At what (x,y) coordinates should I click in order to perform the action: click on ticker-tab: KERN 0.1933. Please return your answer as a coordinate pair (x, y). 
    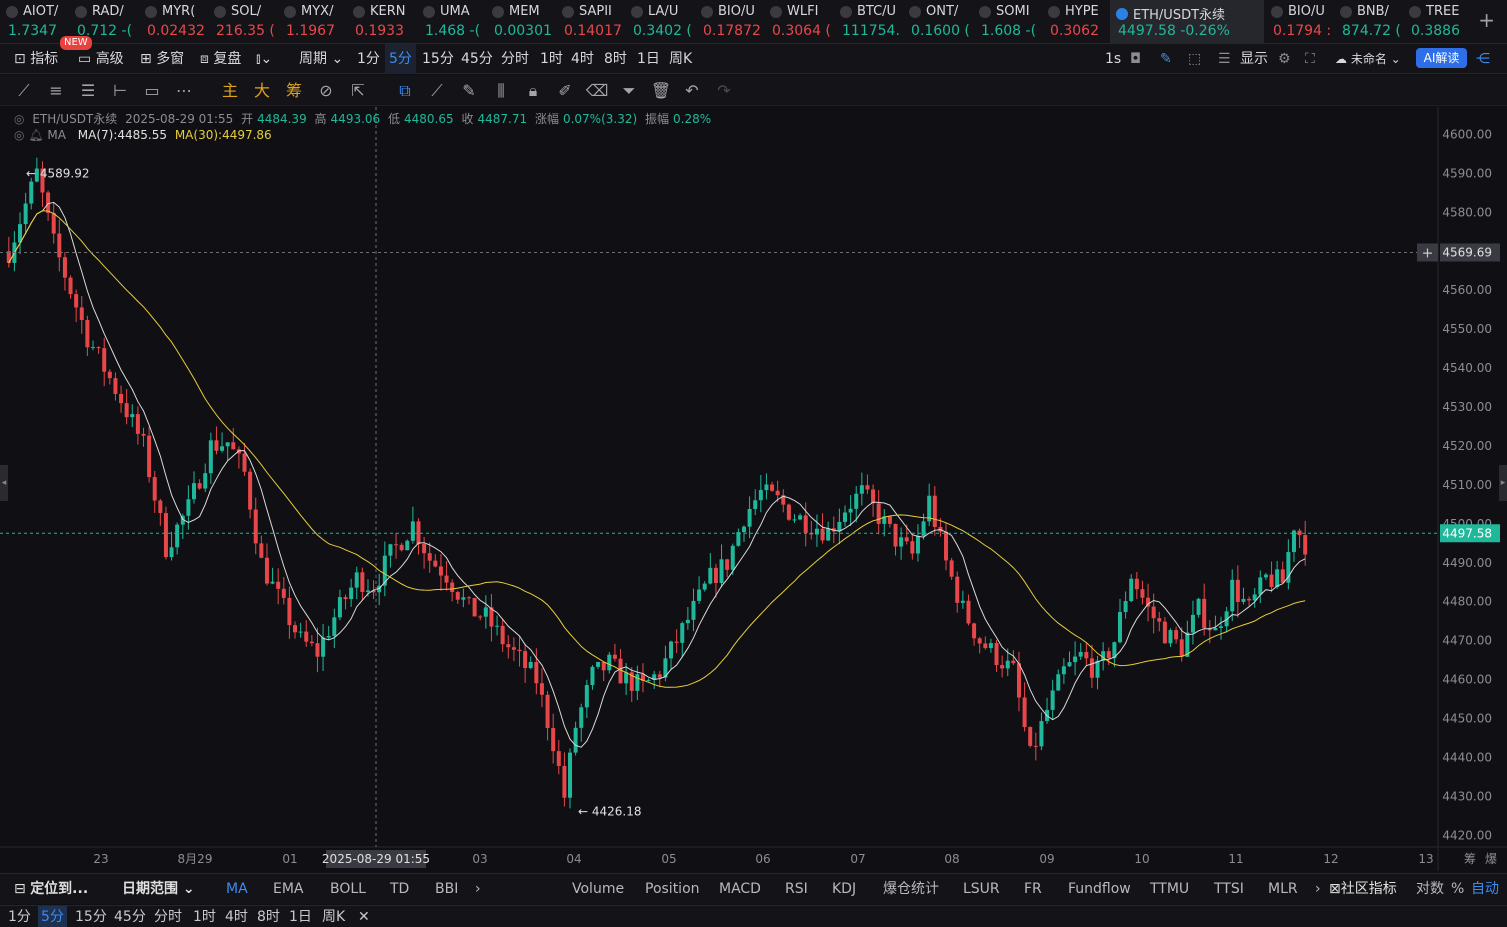
    Looking at the image, I should click on (381, 21).